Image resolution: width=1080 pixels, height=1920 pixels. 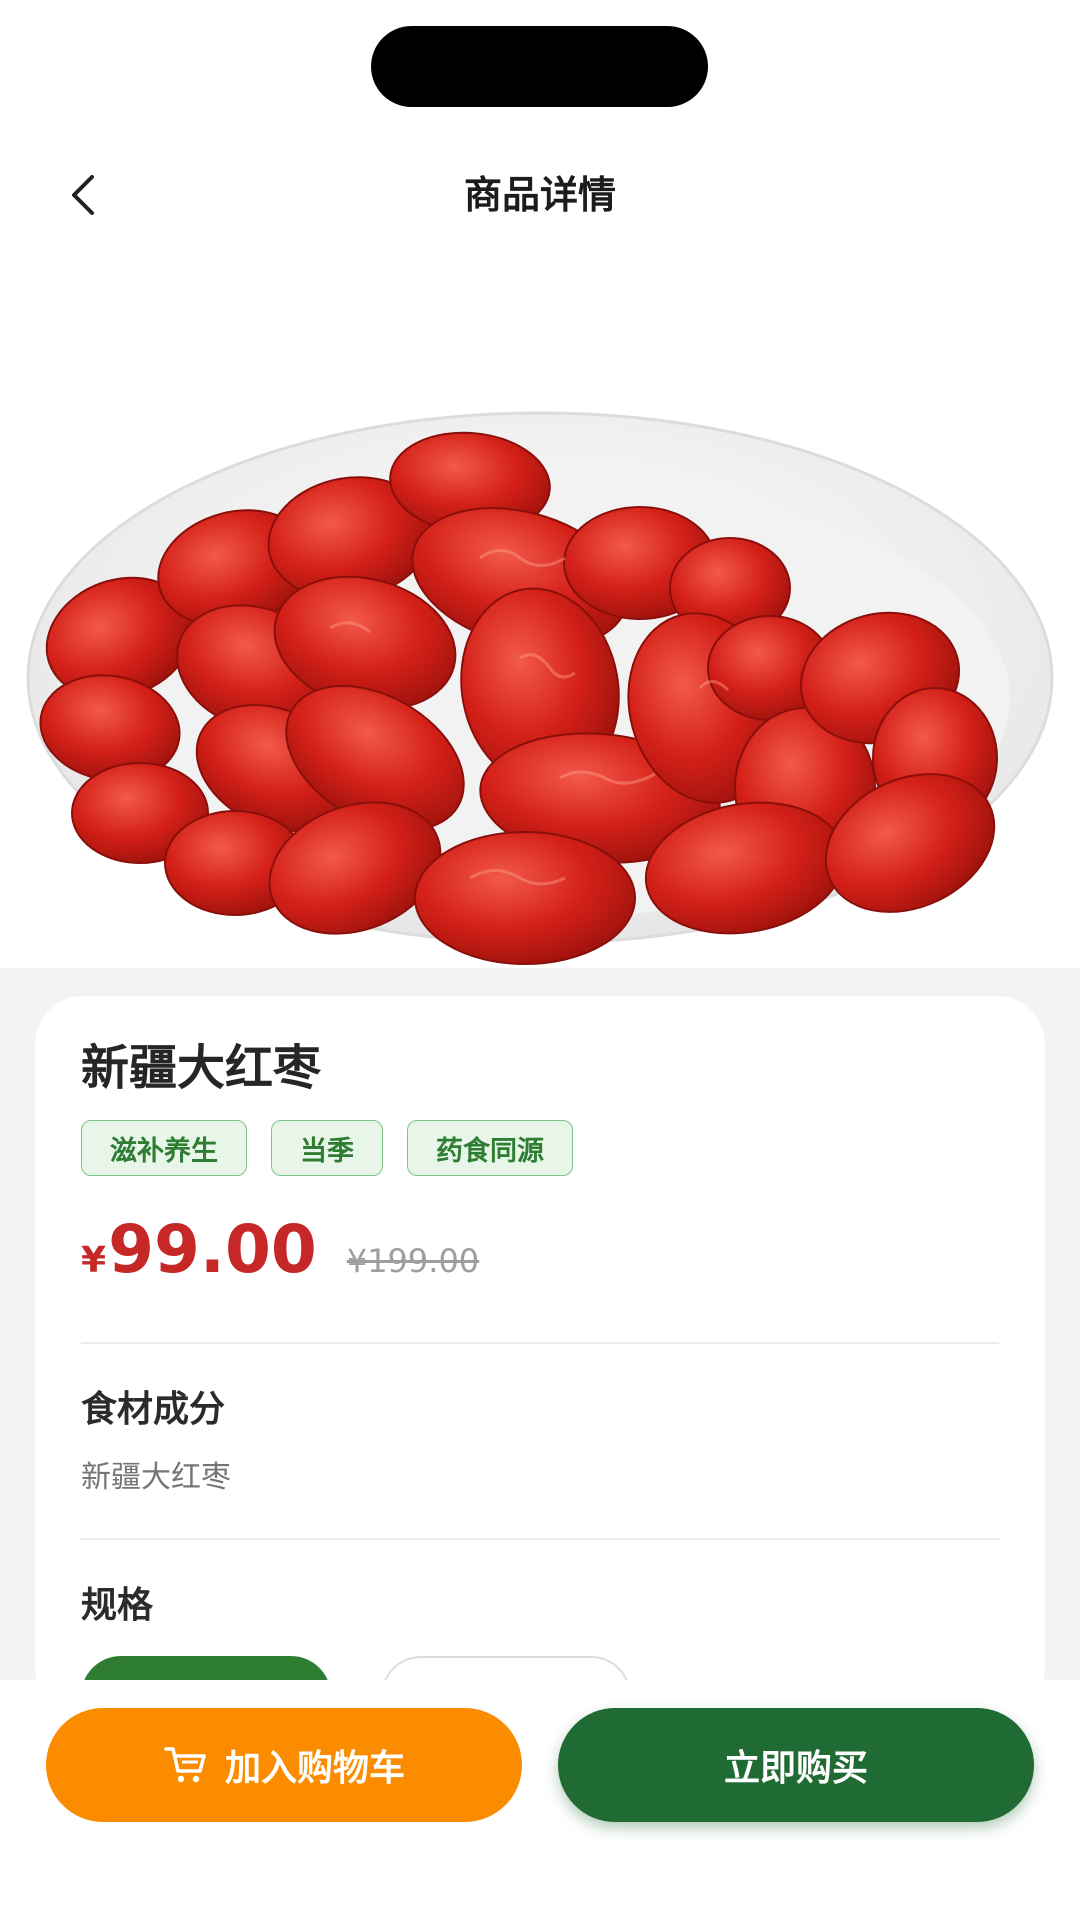 What do you see at coordinates (185, 1765) in the screenshot?
I see `cart-icon` at bounding box center [185, 1765].